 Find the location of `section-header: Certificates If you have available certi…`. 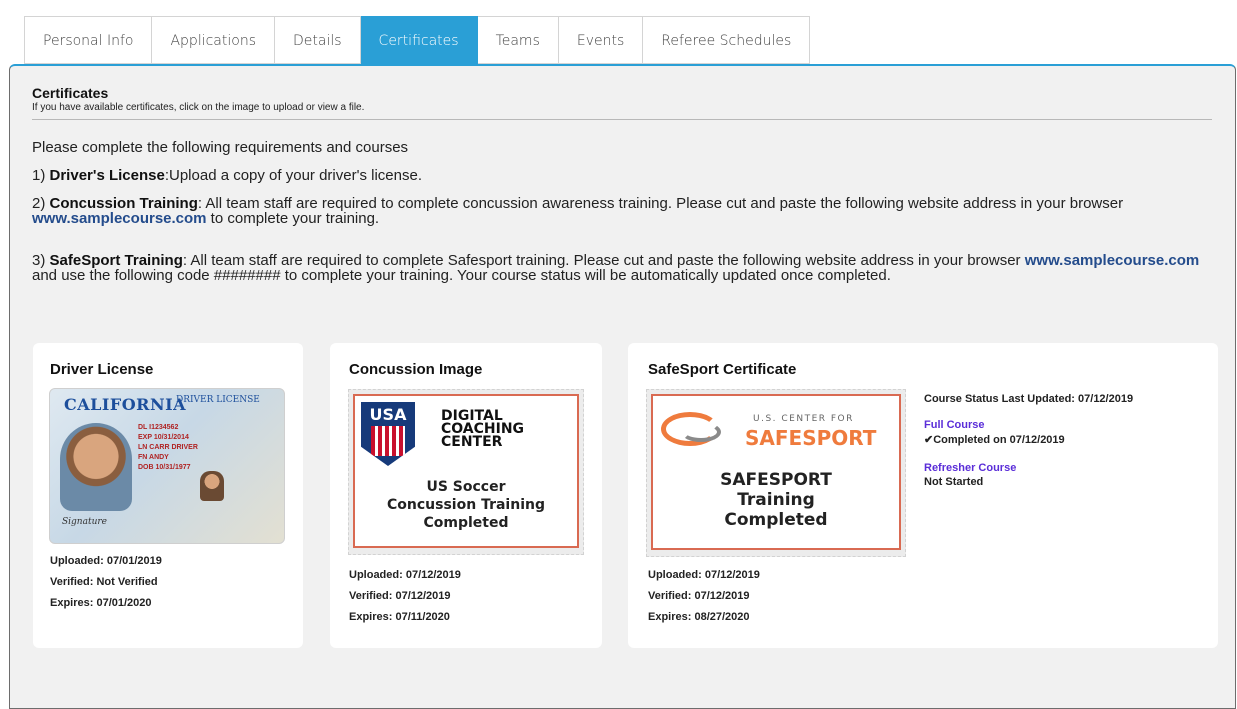

section-header: Certificates If you have available certi… is located at coordinates (622, 102).